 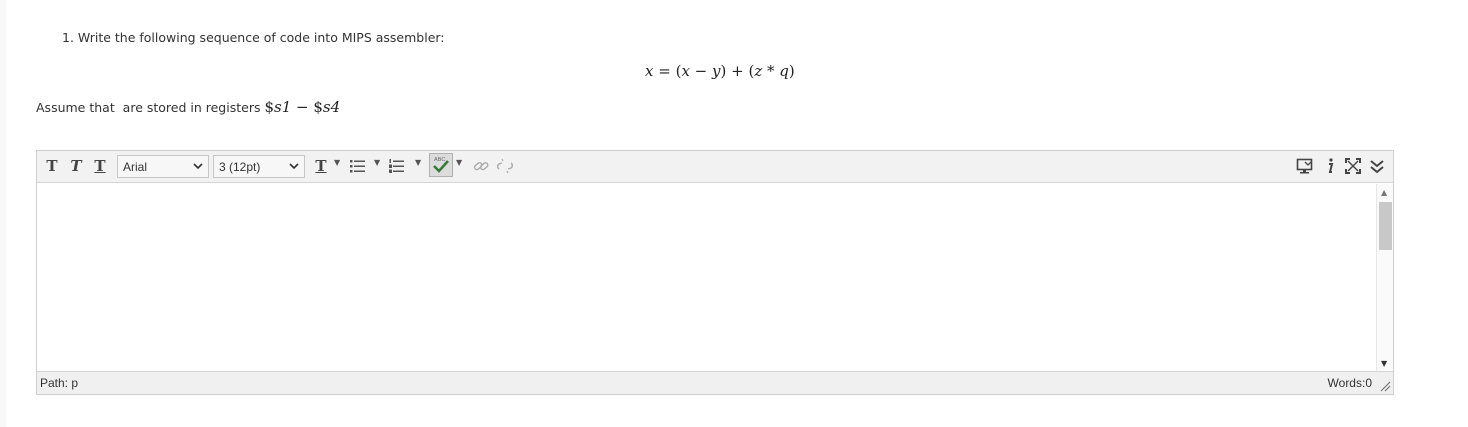 What do you see at coordinates (715, 382) in the screenshot?
I see `editor-statusbar: Path: p Words:0` at bounding box center [715, 382].